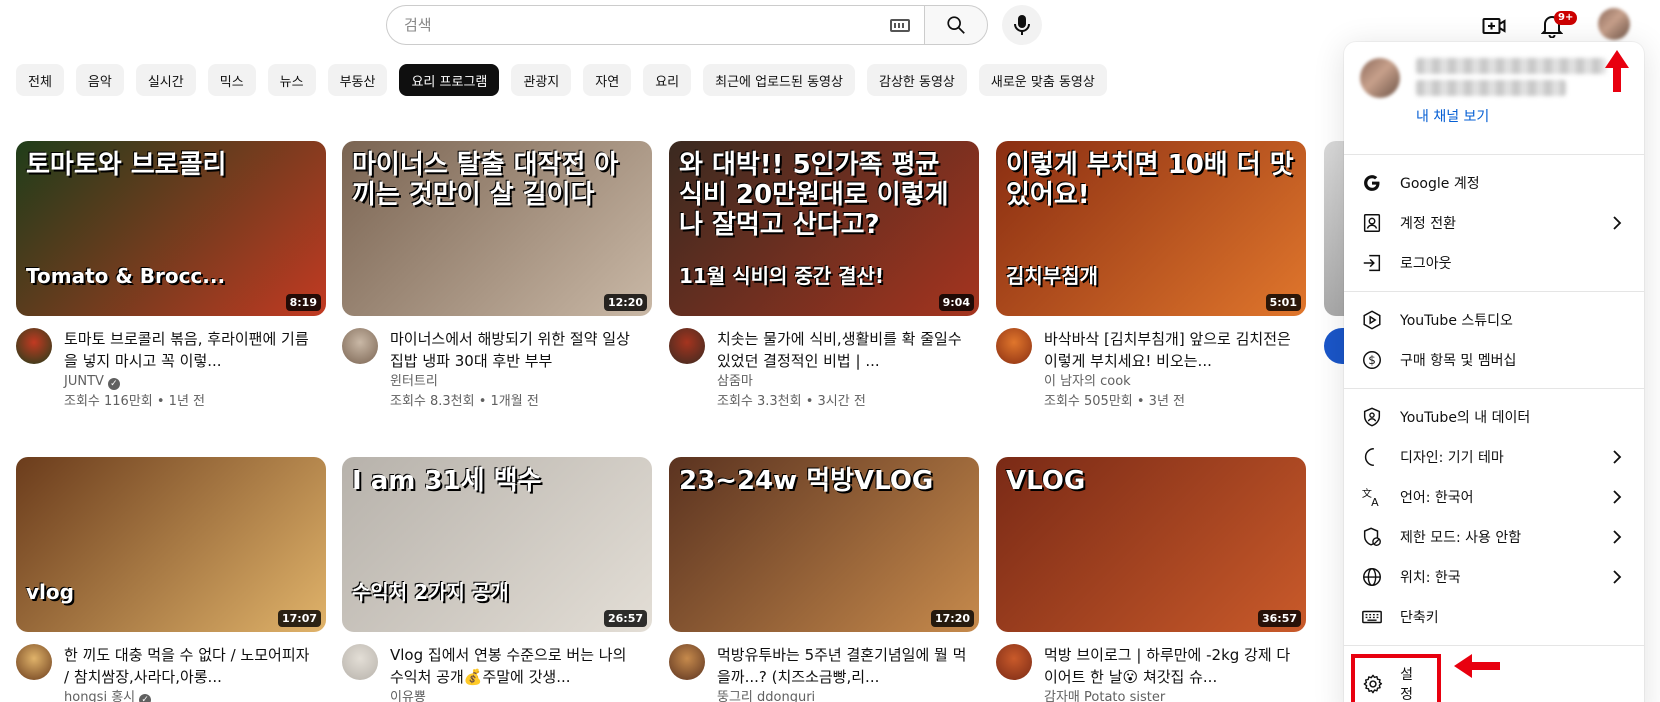  Describe the element at coordinates (497, 544) in the screenshot. I see `video-thumbnail: I am 31세 백수 수익처 2가지 공개 26:57` at that location.